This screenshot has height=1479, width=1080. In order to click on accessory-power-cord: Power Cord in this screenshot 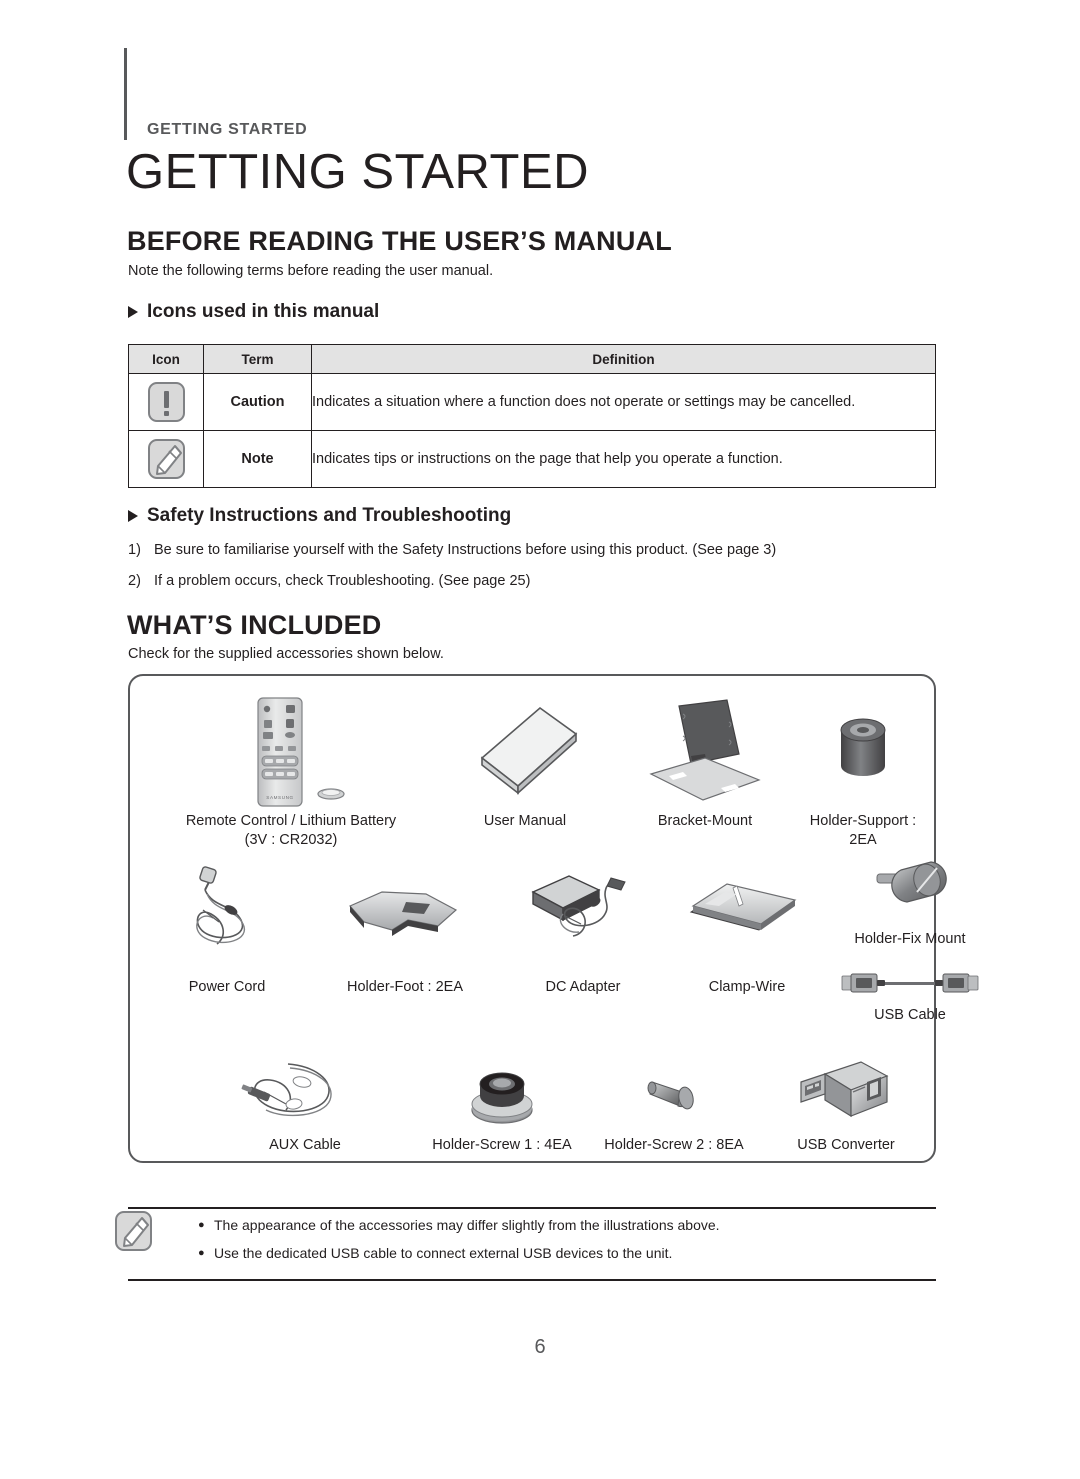, I will do `click(227, 930)`.